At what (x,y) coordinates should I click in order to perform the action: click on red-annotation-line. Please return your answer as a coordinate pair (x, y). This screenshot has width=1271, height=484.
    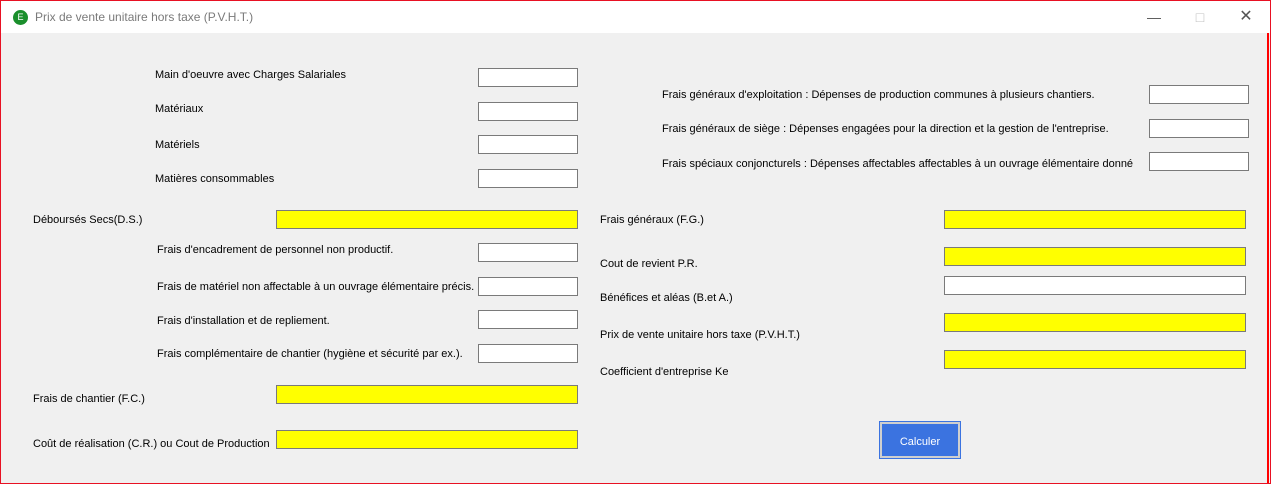
    Looking at the image, I should click on (1268, 258).